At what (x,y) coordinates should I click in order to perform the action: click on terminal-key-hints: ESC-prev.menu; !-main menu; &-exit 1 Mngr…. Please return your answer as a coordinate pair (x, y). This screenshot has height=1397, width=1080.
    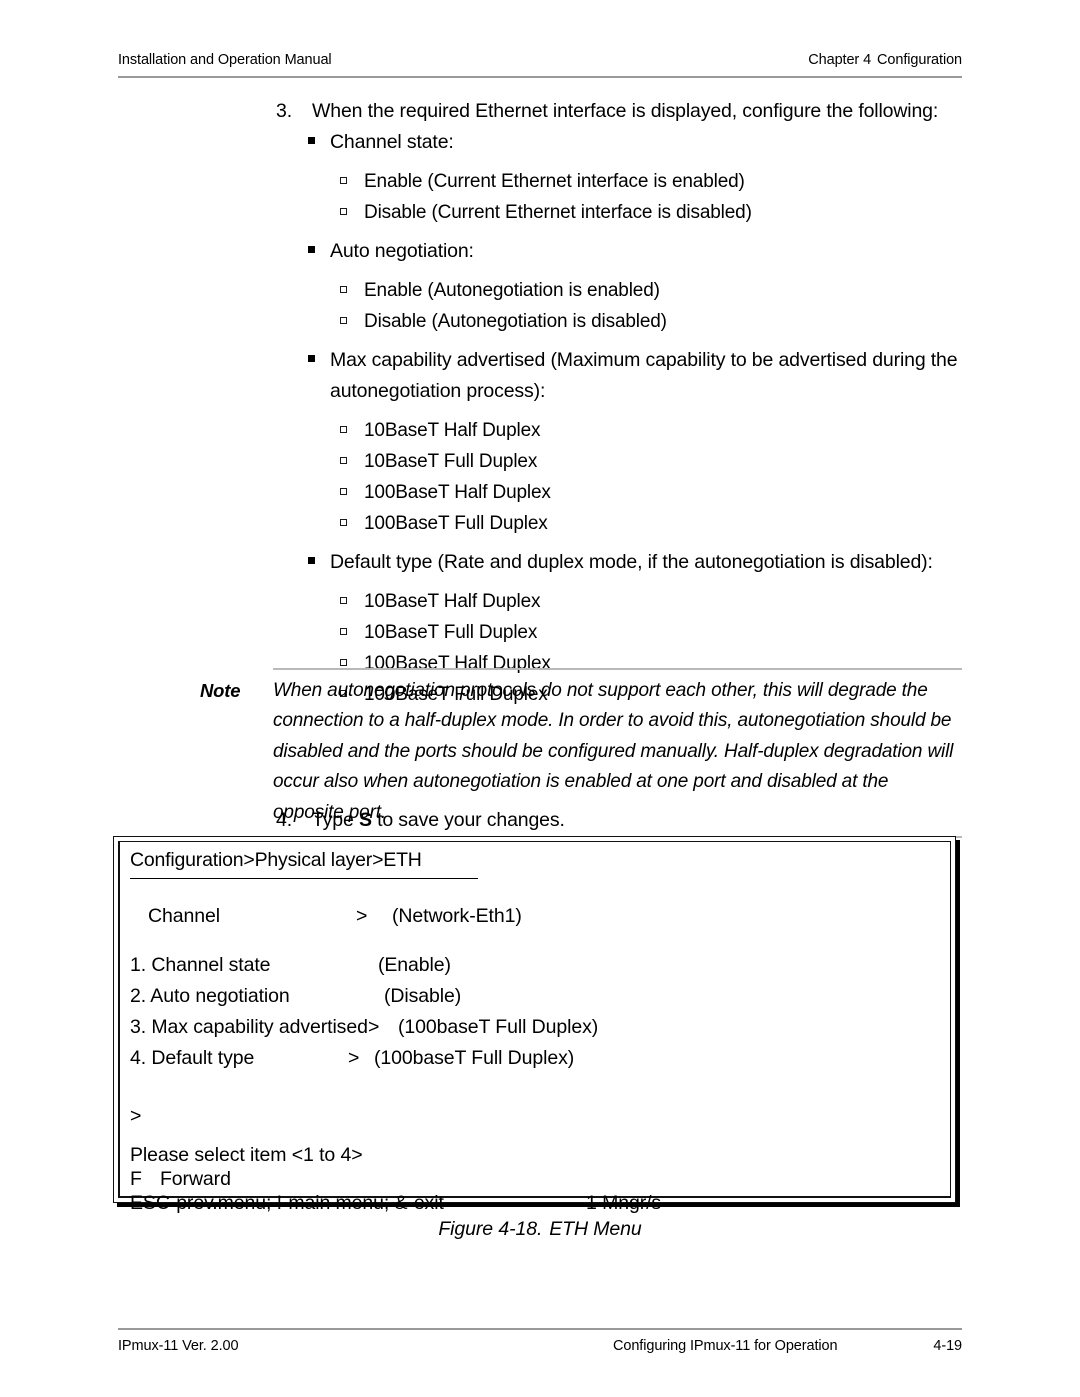
    Looking at the image, I should click on (395, 1203).